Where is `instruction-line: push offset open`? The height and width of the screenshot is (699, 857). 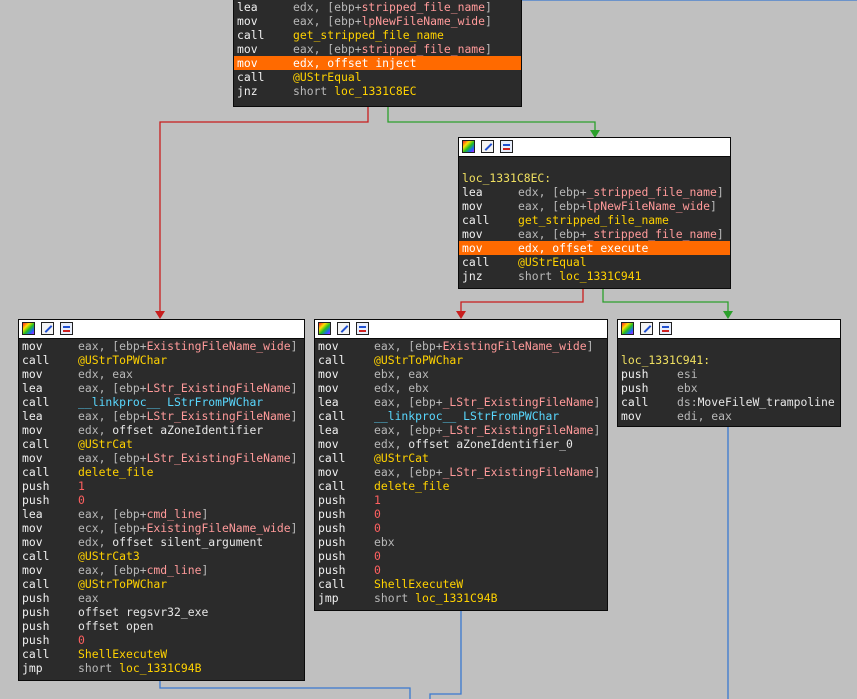 instruction-line: push offset open is located at coordinates (161, 626).